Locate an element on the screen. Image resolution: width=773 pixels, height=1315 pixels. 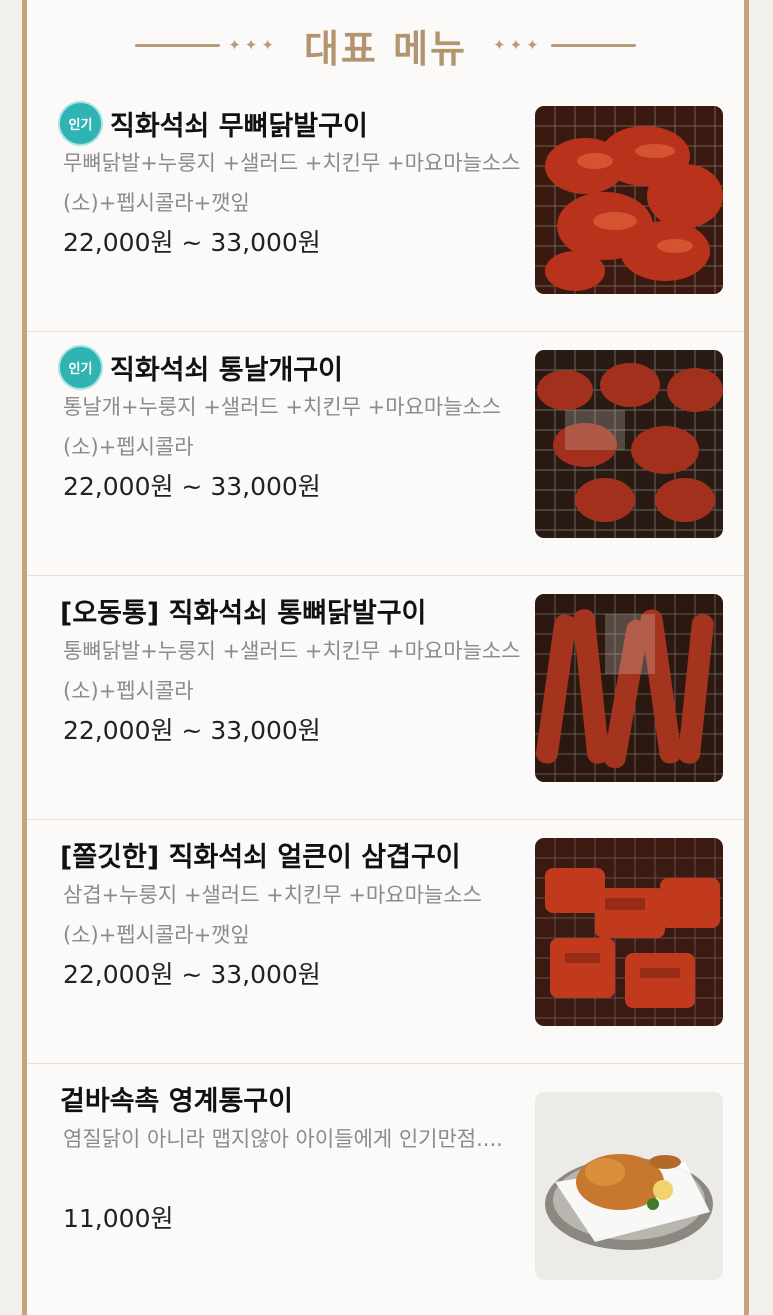
menu-item-description: 통날개+누룽지 +샐러드 +치킨무 +마요마늘소스(소)+펩시콜라 is located at coordinates (282, 427).